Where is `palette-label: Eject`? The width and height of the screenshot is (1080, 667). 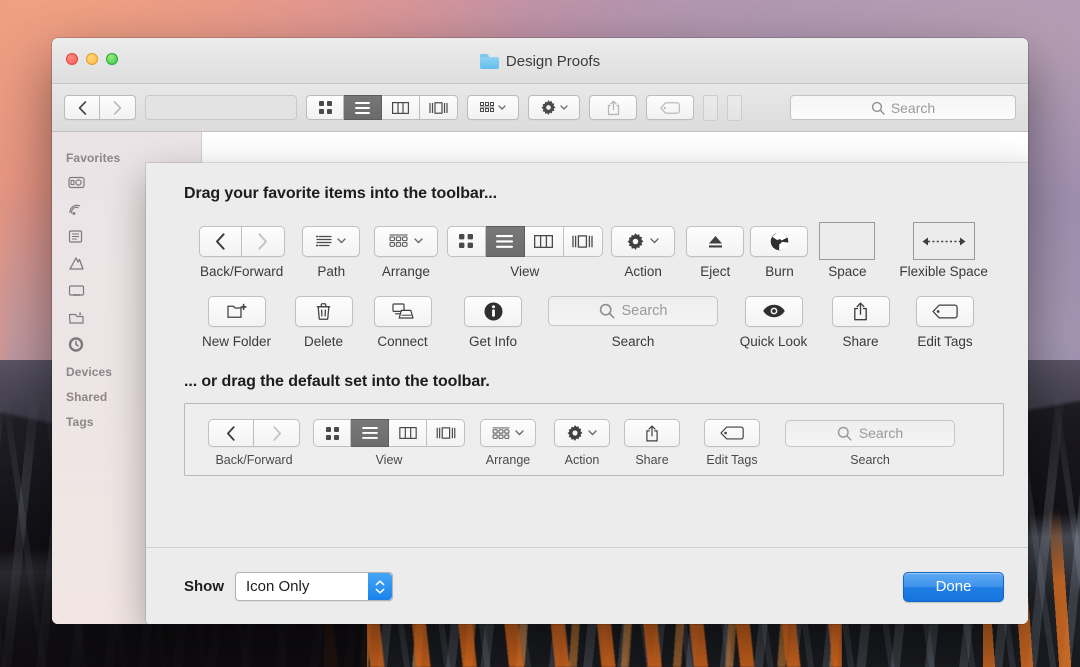 palette-label: Eject is located at coordinates (715, 271).